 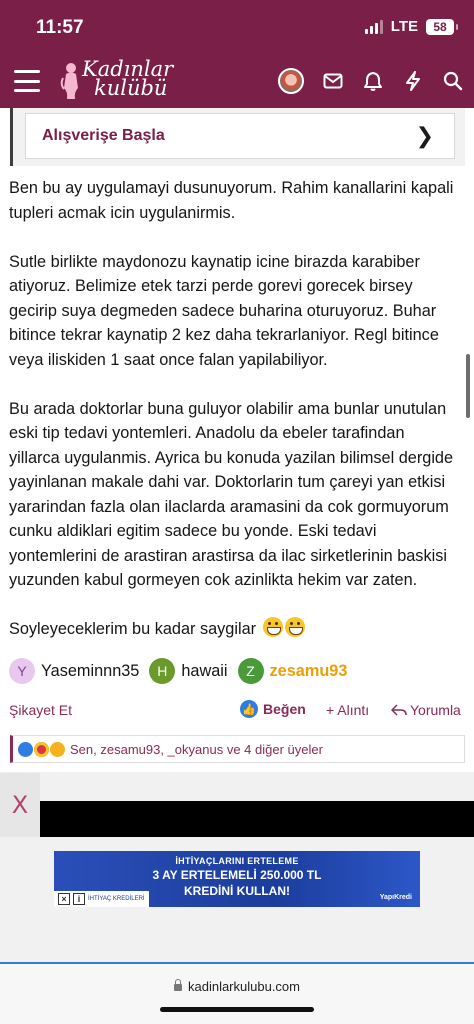 What do you see at coordinates (250, 671) in the screenshot?
I see `mention-avatar: Z` at bounding box center [250, 671].